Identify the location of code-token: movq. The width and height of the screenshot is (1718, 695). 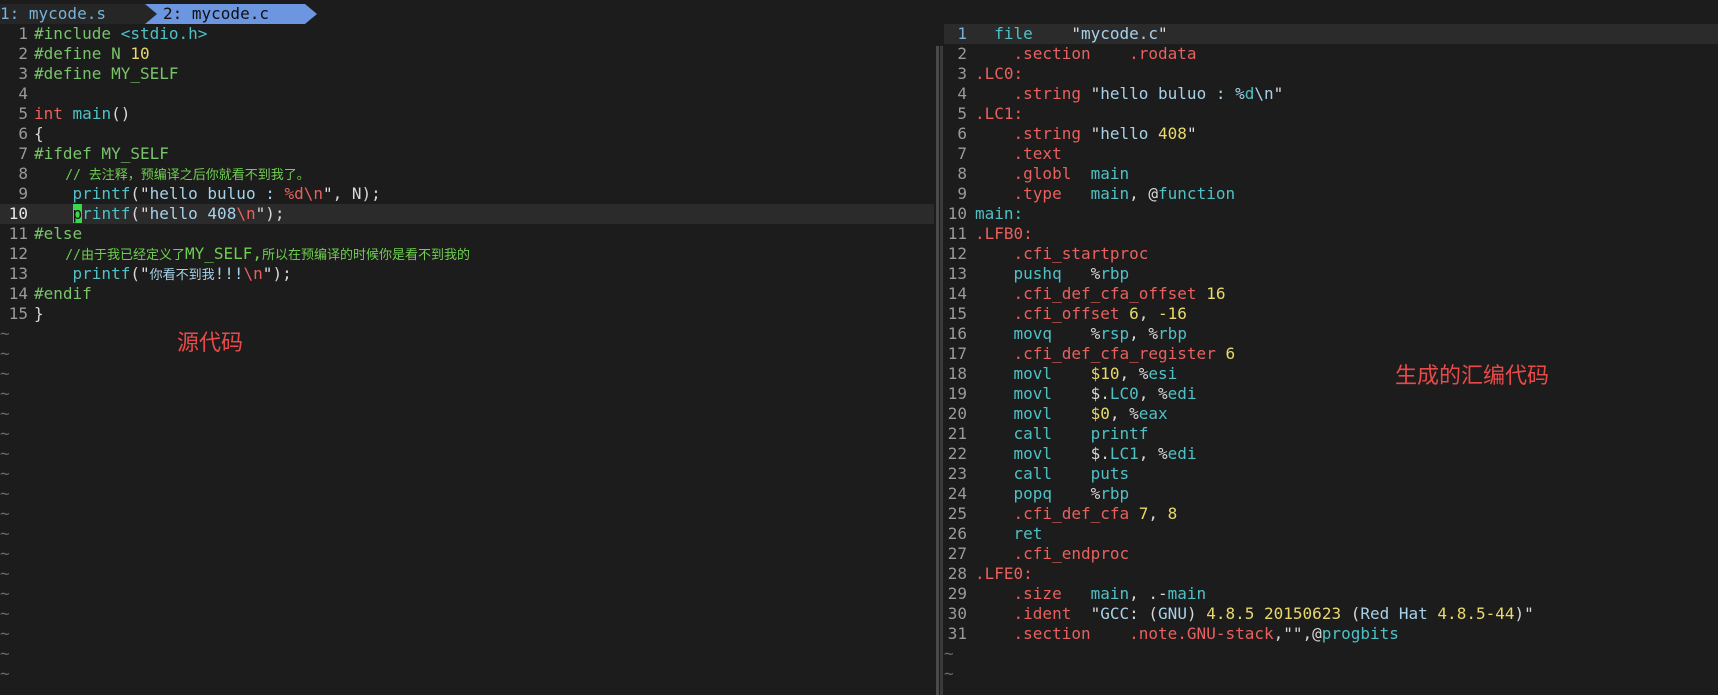
(1033, 333).